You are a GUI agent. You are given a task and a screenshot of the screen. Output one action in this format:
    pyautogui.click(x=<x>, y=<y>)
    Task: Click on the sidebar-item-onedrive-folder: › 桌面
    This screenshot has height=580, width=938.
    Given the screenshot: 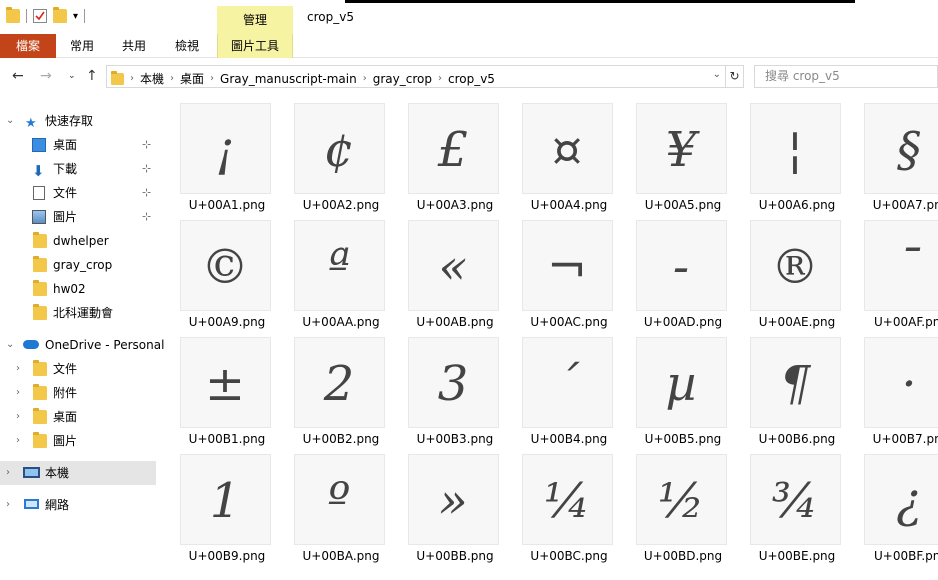 What is the action you would take?
    pyautogui.click(x=78, y=417)
    